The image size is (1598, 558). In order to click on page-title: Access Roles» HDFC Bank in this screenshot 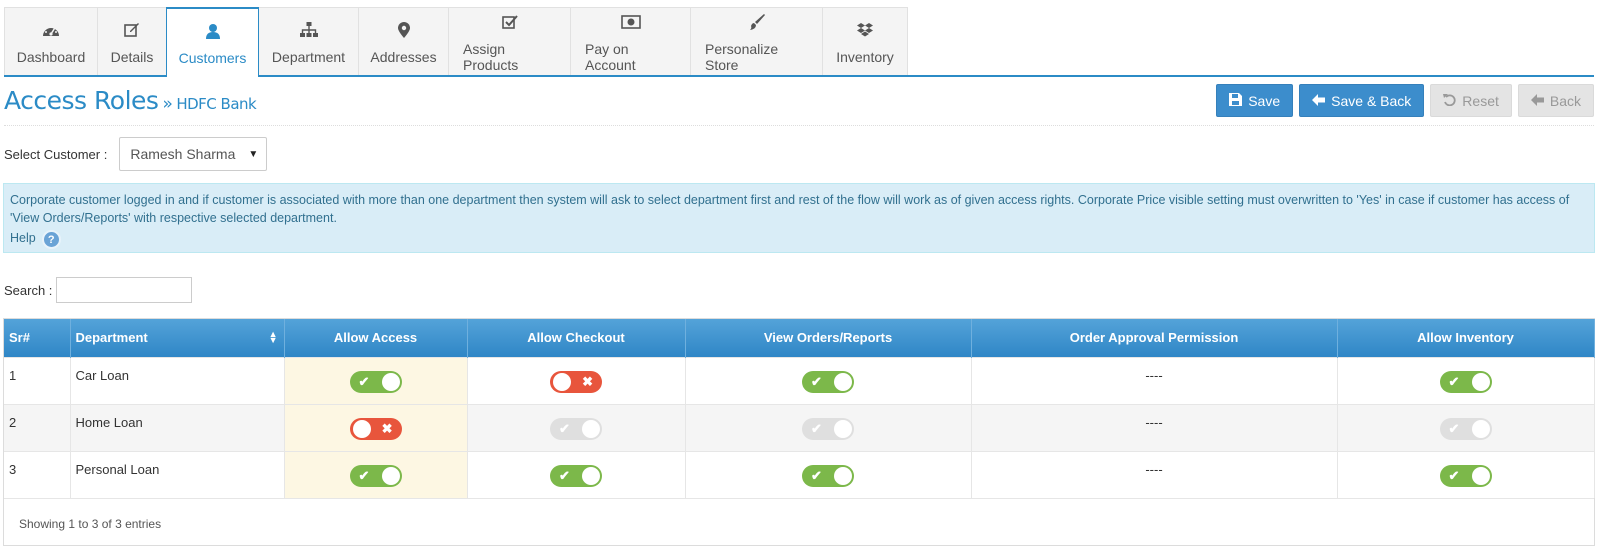, I will do `click(130, 100)`.